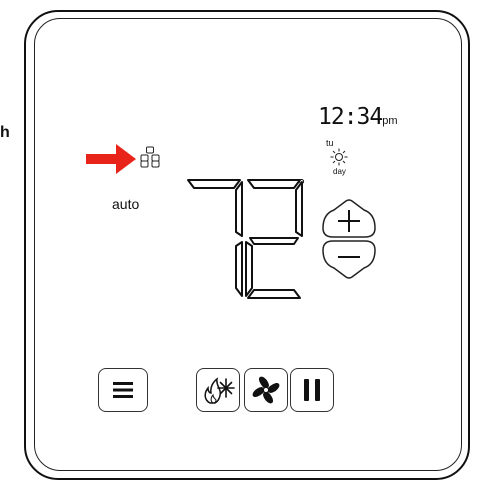 Image resolution: width=480 pixels, height=481 pixels. I want to click on heat-cool-icon, so click(219, 390).